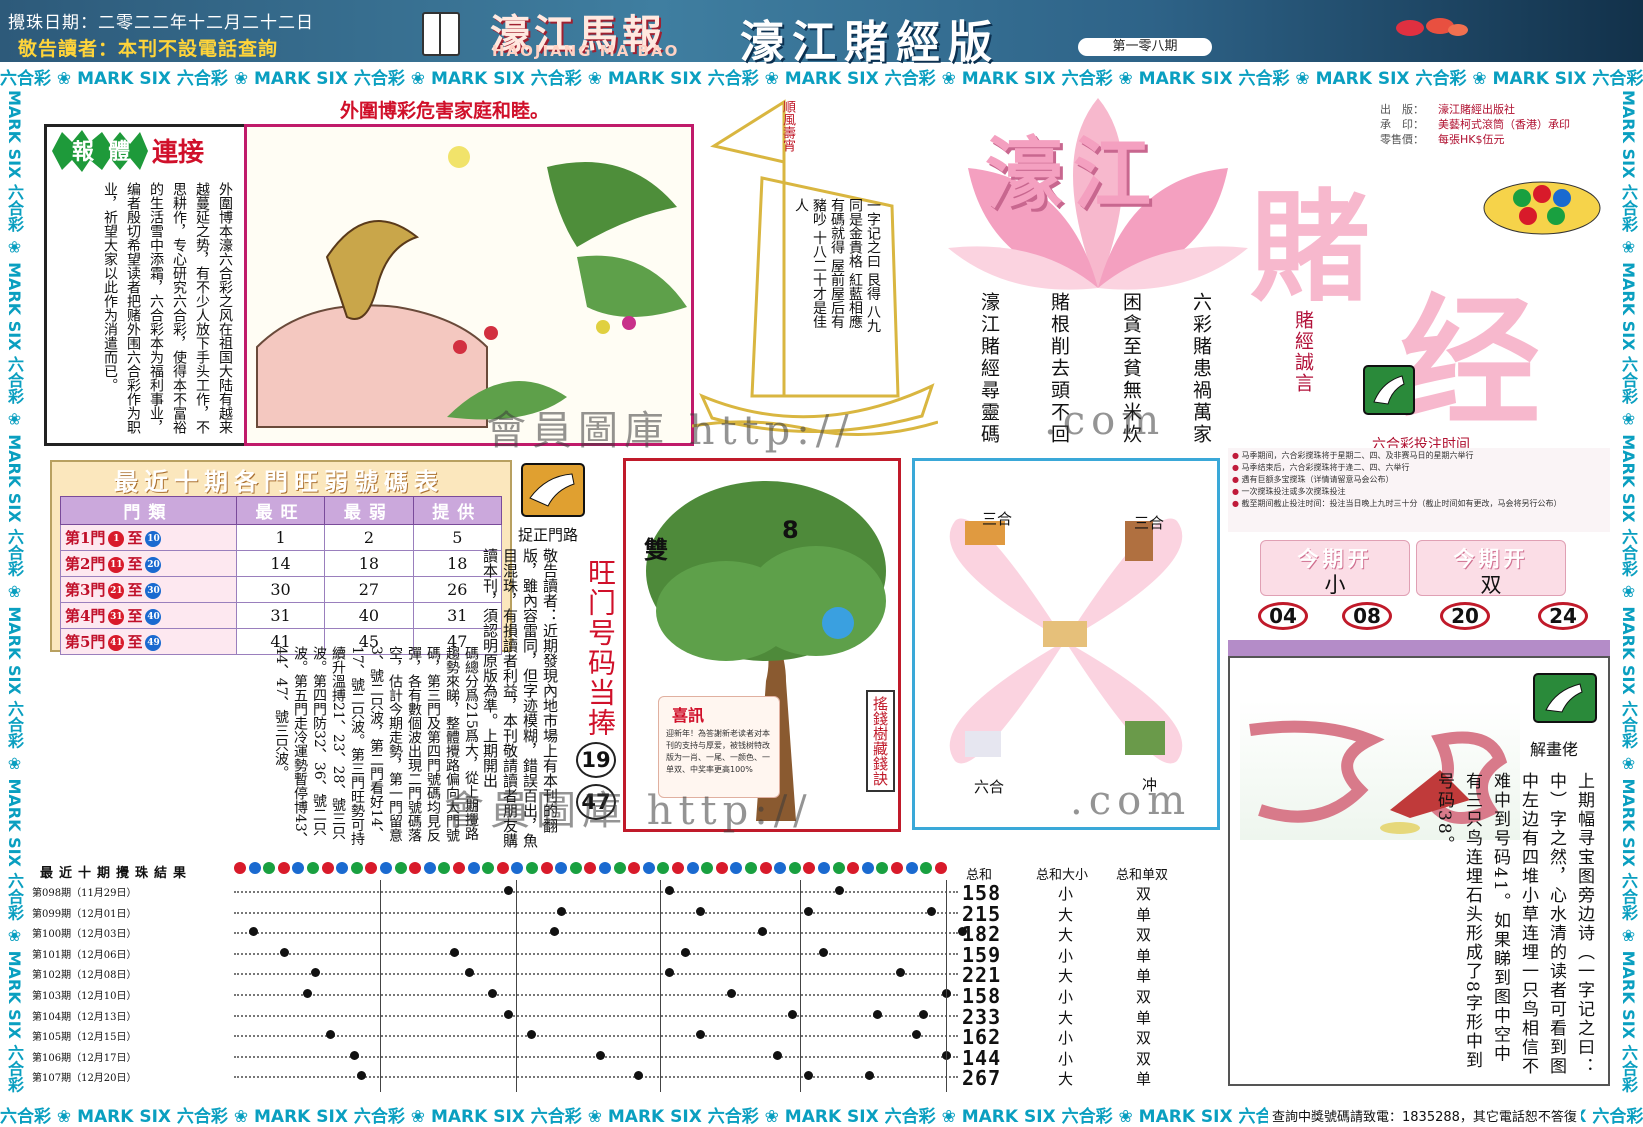  What do you see at coordinates (1419, 504) in the screenshot?
I see `betting-note: 截至期间截止投注时间：投注当日晚上九时三十分（截止时间如有更改，马会将另行公布）` at bounding box center [1419, 504].